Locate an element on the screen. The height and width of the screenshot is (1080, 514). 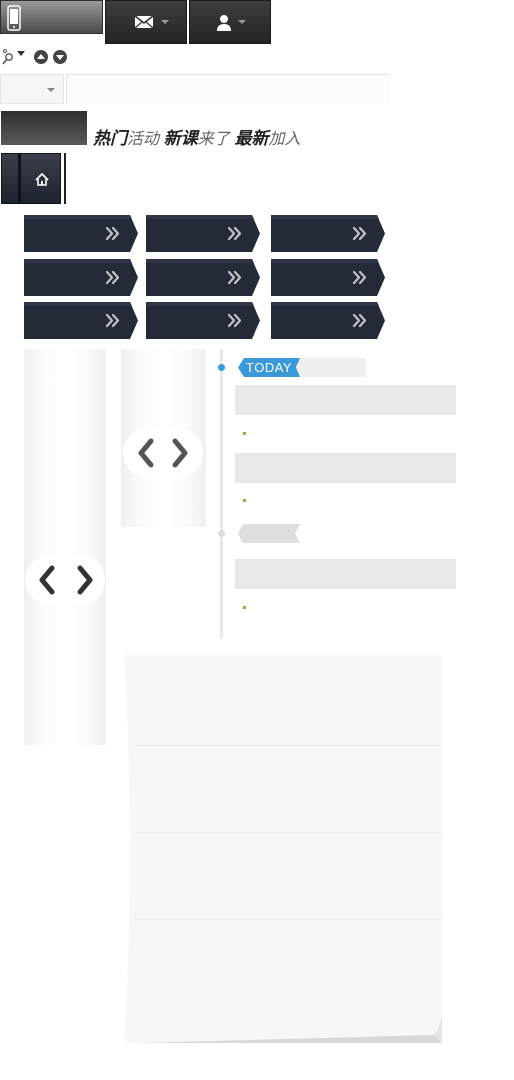
envelope-icon is located at coordinates (144, 22).